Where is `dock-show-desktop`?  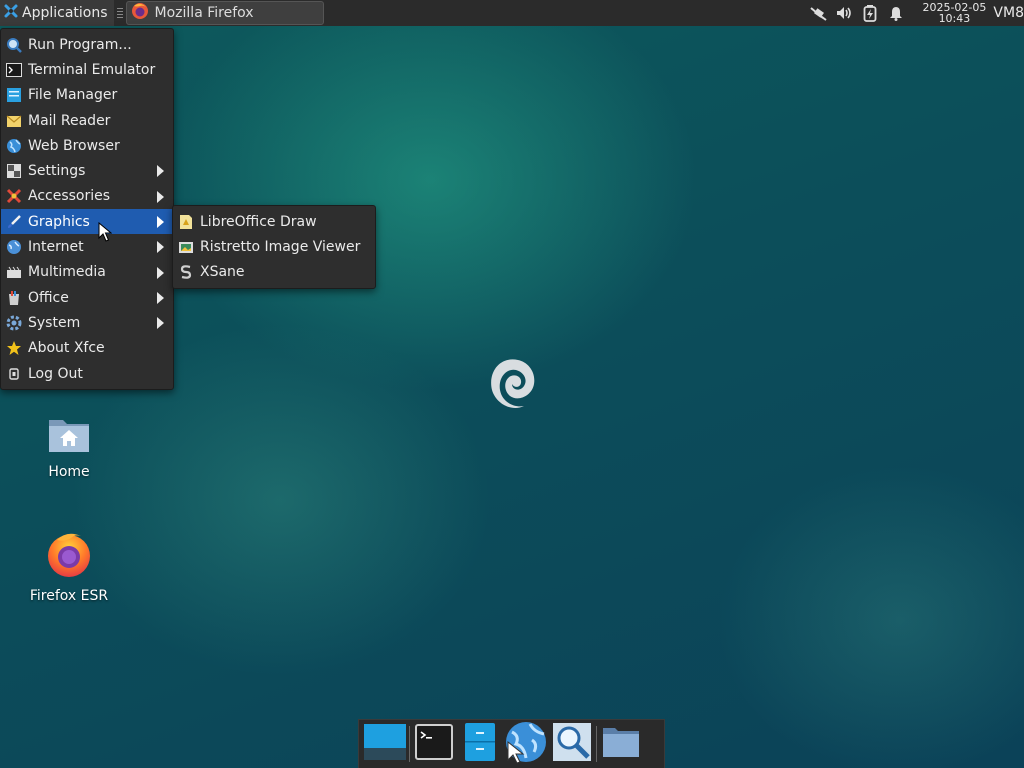
dock-show-desktop is located at coordinates (385, 744).